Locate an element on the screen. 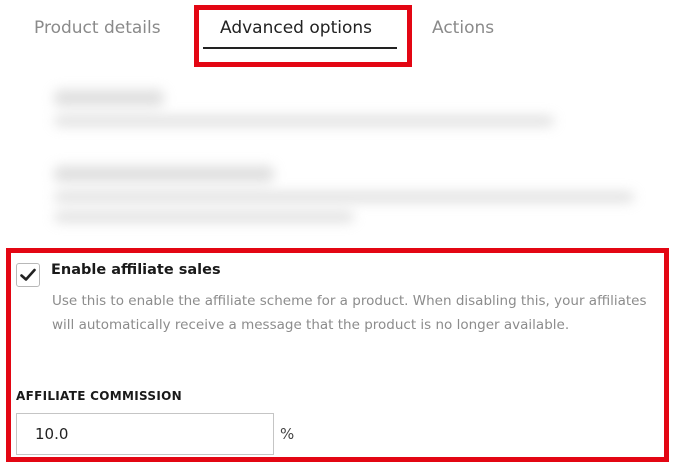 This screenshot has height=470, width=677. tab-advanced-options: Advanced options is located at coordinates (296, 28).